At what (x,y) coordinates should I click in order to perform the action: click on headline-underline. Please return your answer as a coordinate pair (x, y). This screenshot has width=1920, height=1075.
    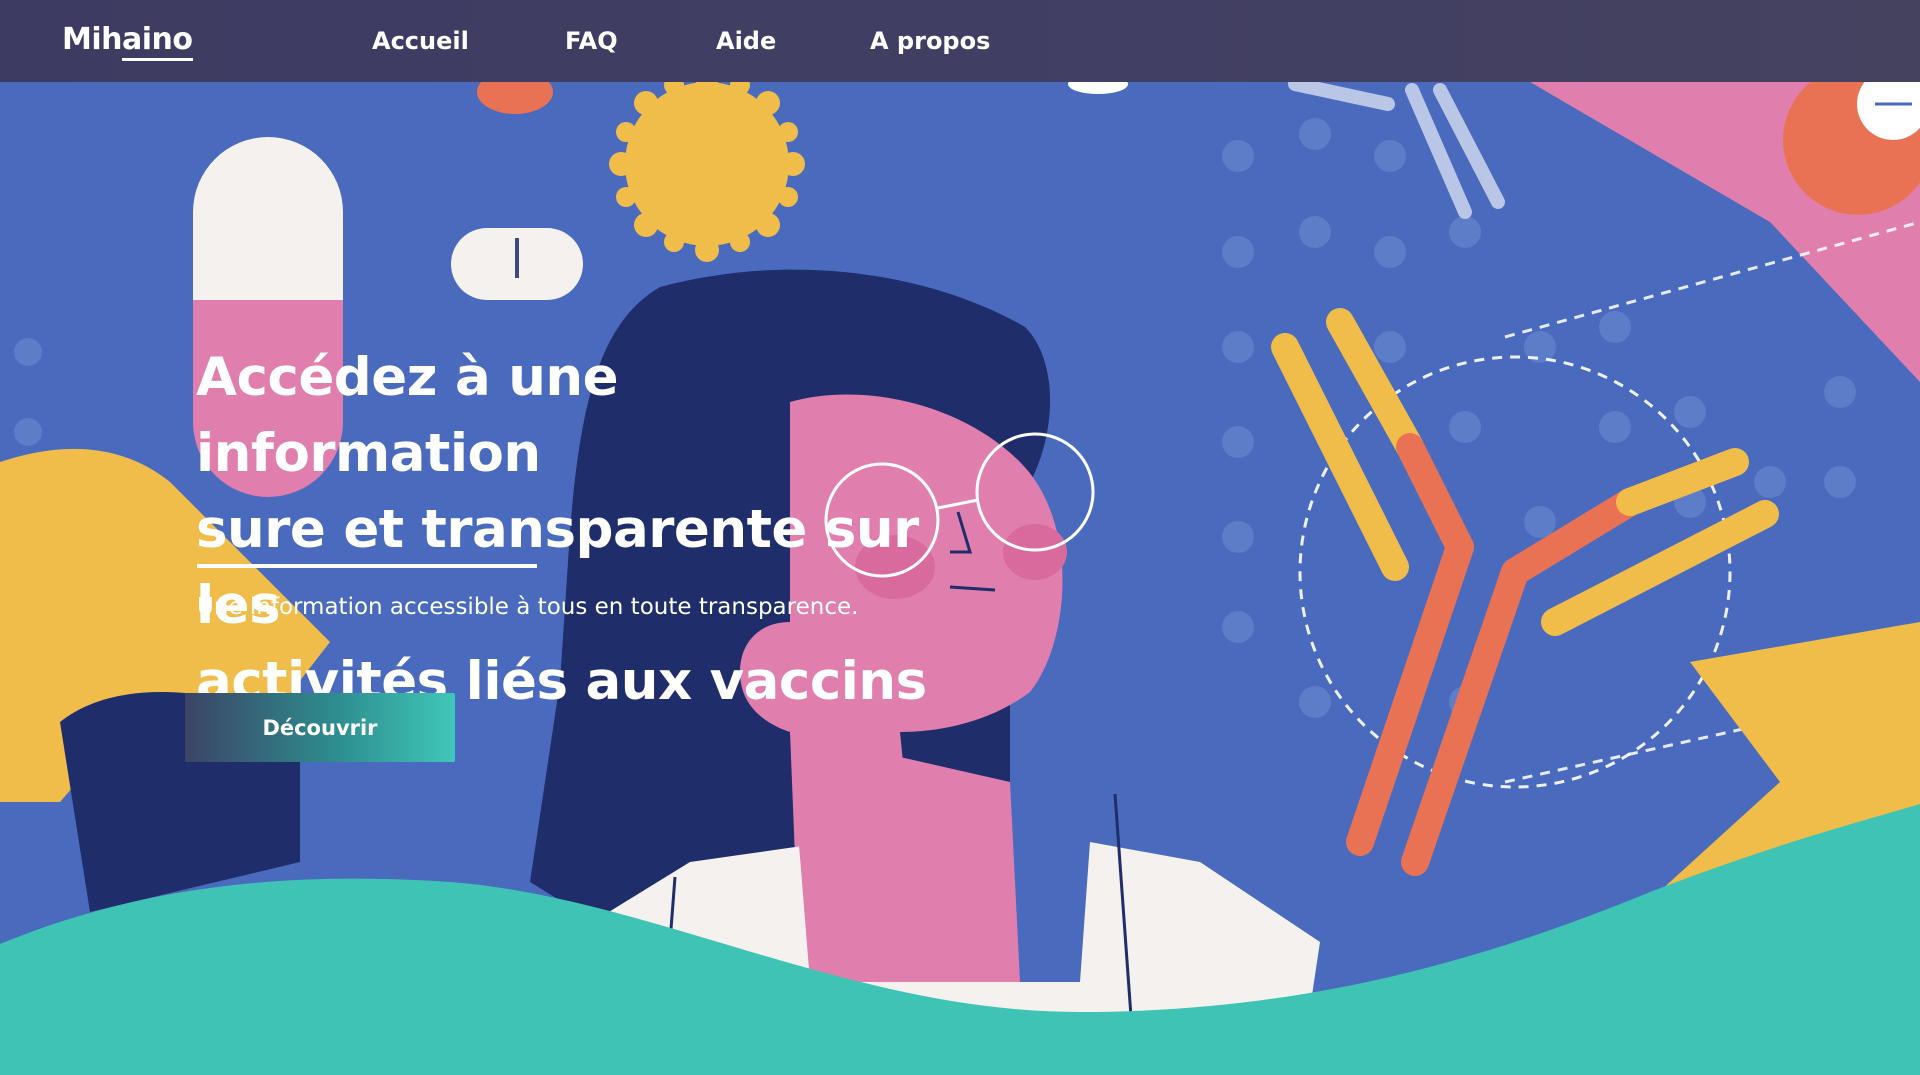
    Looking at the image, I should click on (367, 566).